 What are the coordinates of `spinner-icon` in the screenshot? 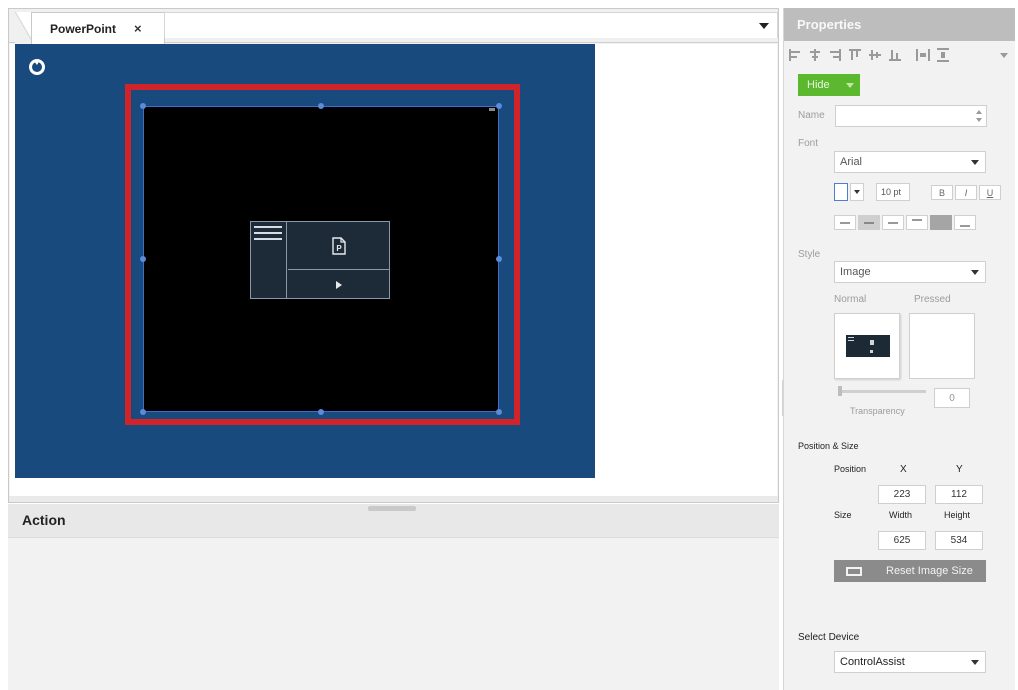 It's located at (979, 116).